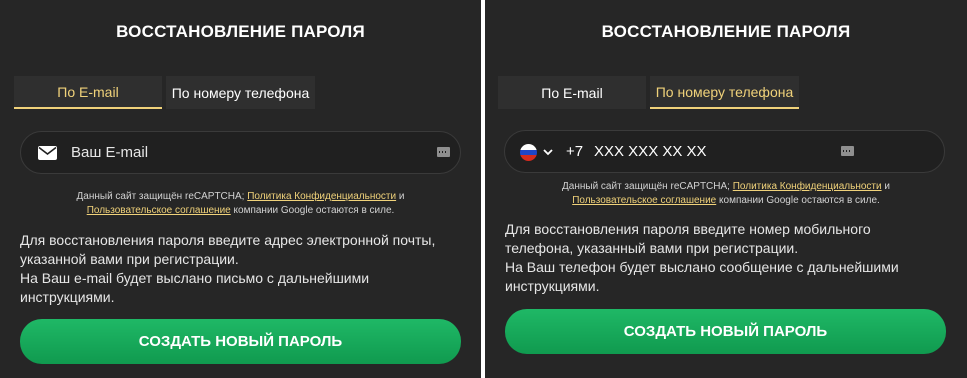 This screenshot has width=967, height=378. Describe the element at coordinates (548, 152) in the screenshot. I see `chevron-down-icon` at that location.